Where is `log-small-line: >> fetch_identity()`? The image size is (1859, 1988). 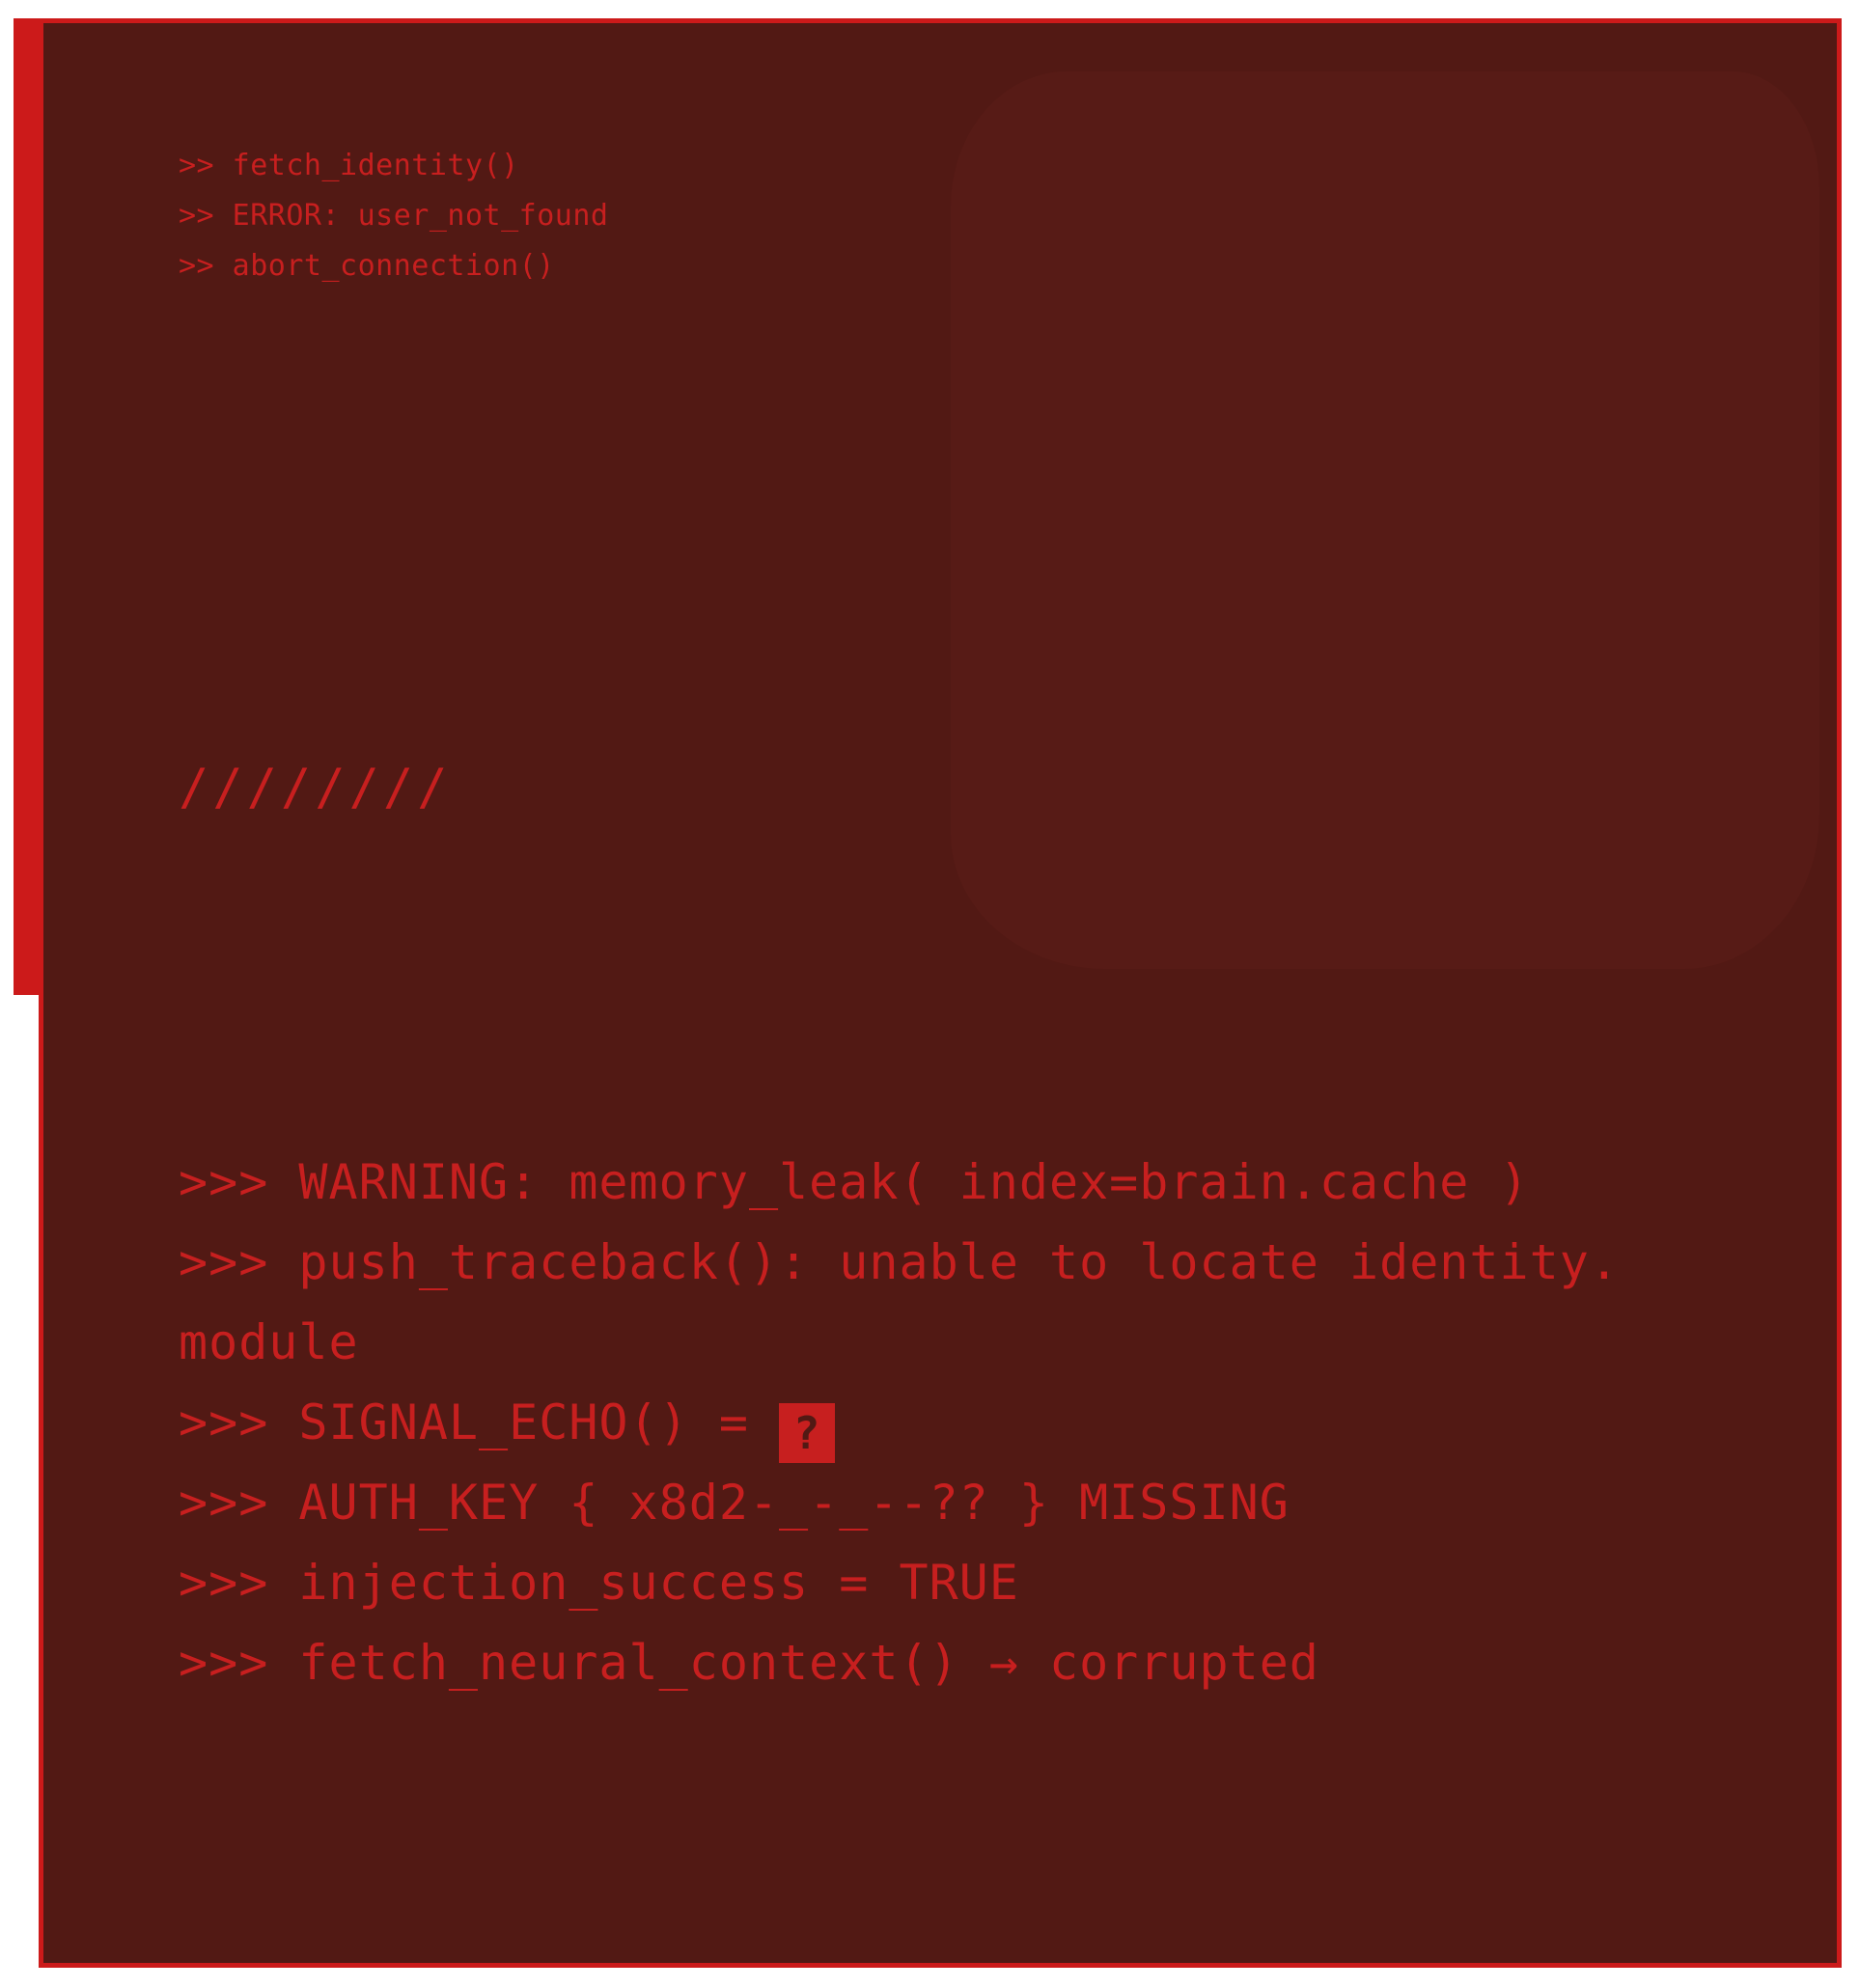
log-small-line: >> fetch_identity() is located at coordinates (349, 165).